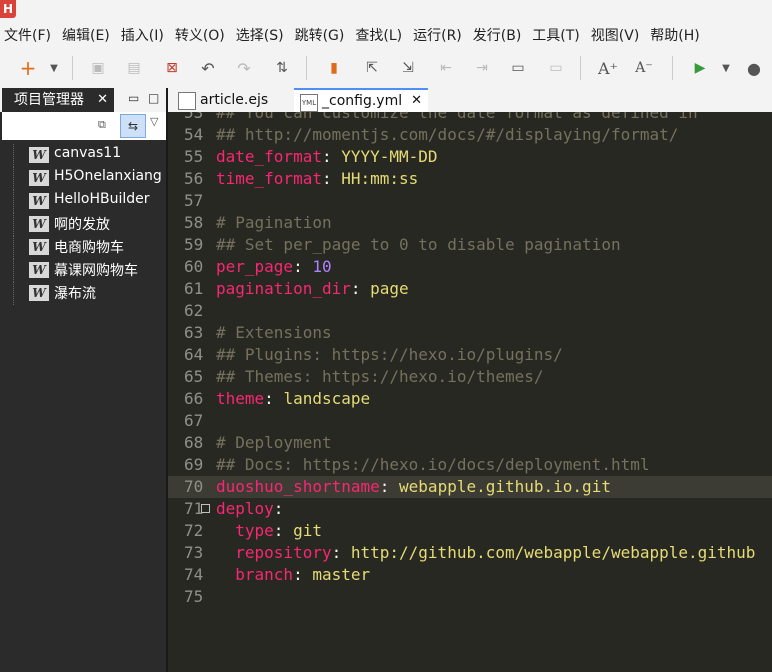 The image size is (772, 672). What do you see at coordinates (87, 35) in the screenshot?
I see `menu-edit: 编辑(E)` at bounding box center [87, 35].